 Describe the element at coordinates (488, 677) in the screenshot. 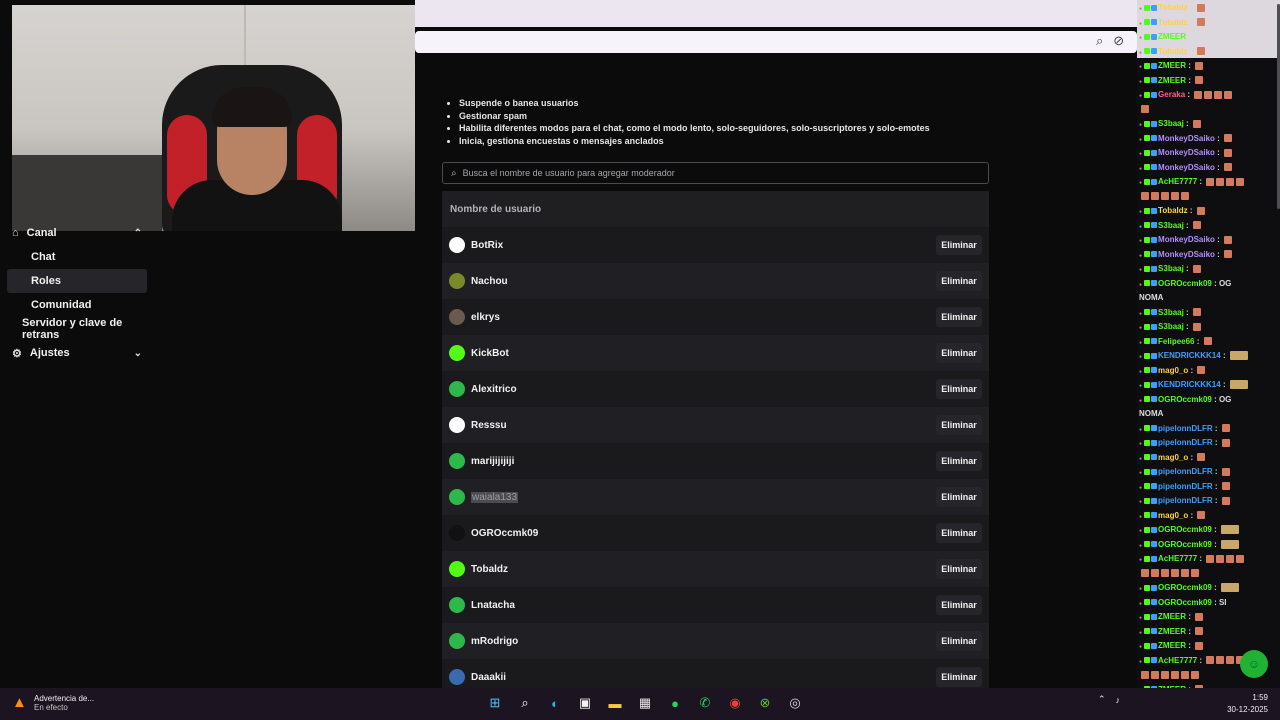

I see `username: Daaakii` at that location.